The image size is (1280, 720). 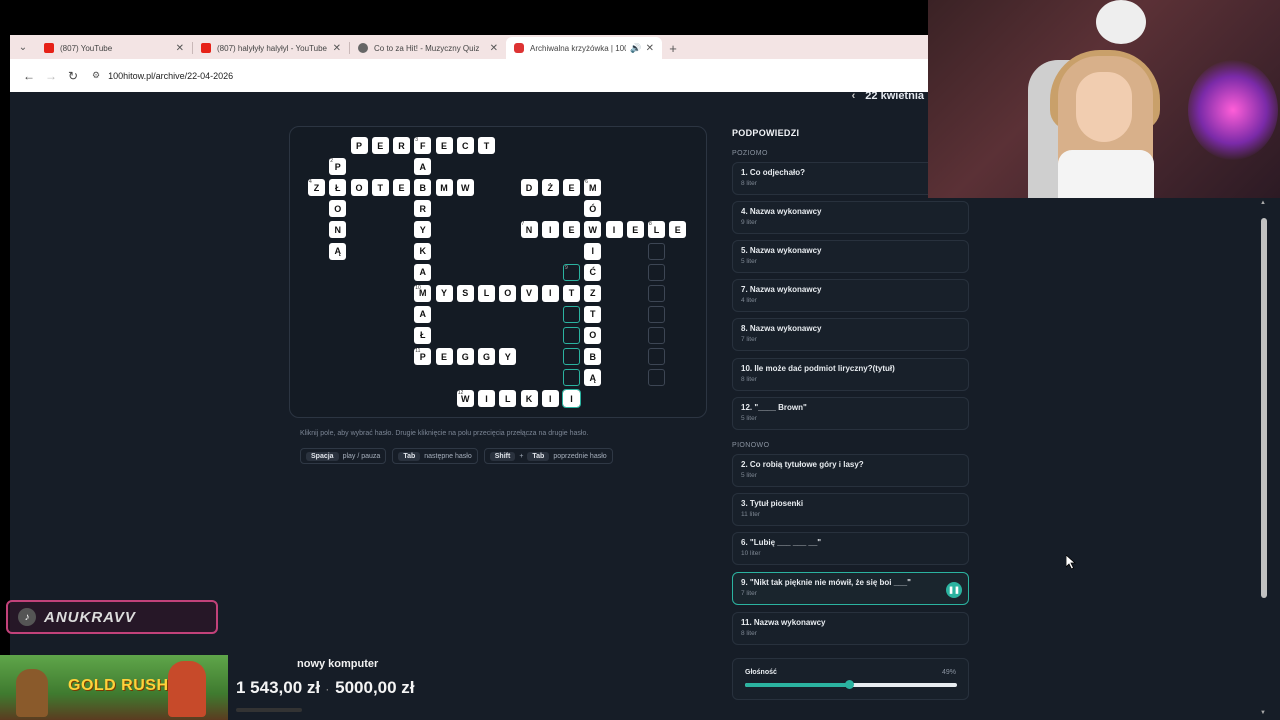 I want to click on clue-across-12: 12. "____ Brown" 5 liter, so click(x=850, y=413).